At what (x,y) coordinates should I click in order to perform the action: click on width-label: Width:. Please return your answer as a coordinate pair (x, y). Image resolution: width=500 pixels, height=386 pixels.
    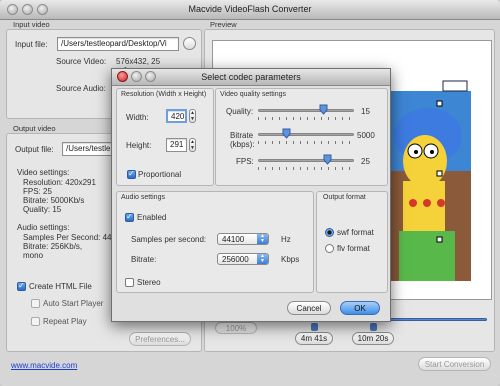
    Looking at the image, I should click on (137, 117).